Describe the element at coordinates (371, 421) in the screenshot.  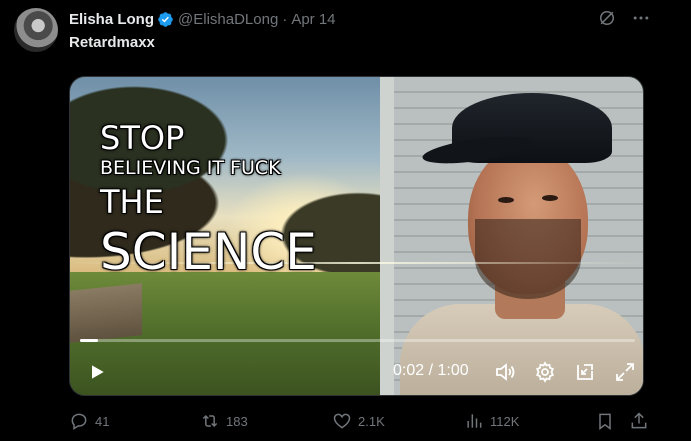
I see `like-count: 2.1K` at that location.